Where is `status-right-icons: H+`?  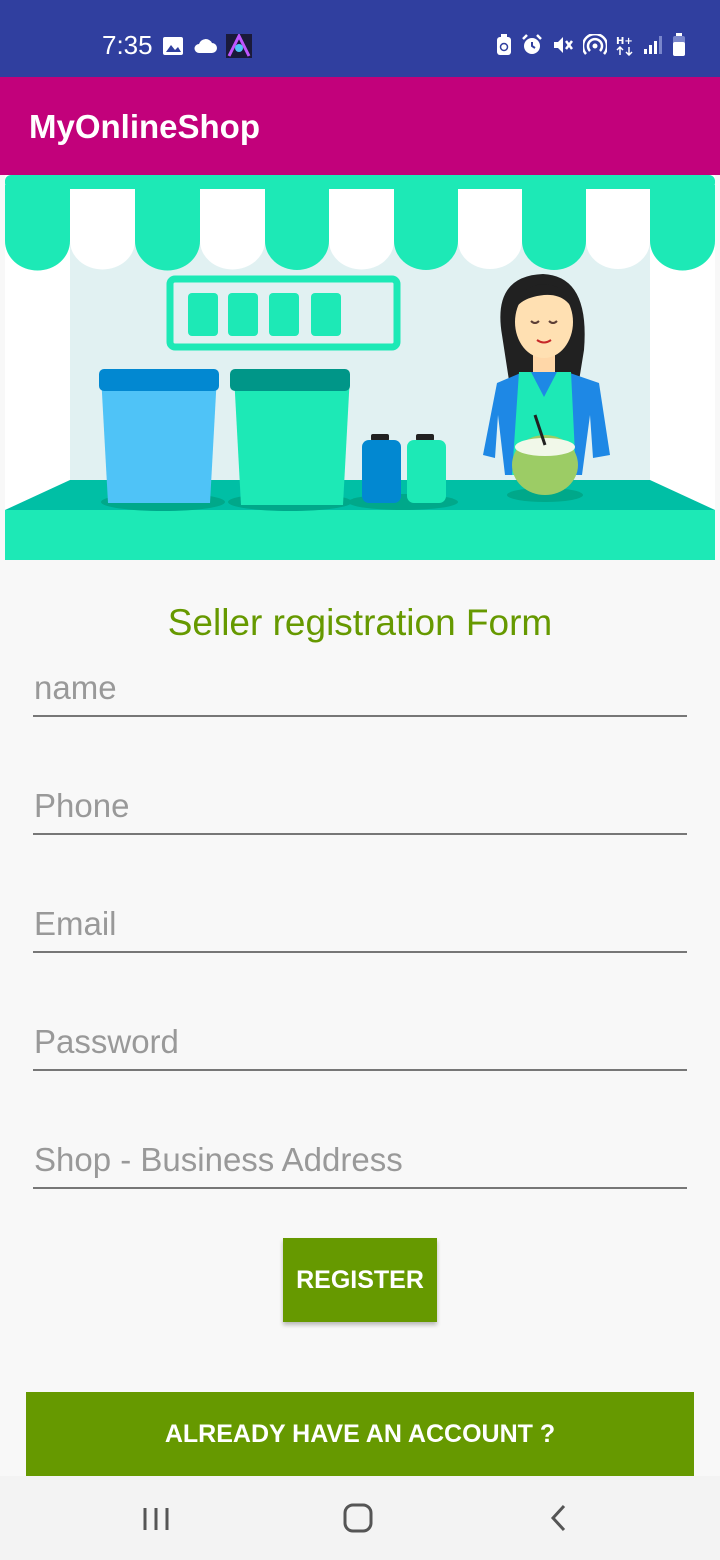
status-right-icons: H+ is located at coordinates (591, 45).